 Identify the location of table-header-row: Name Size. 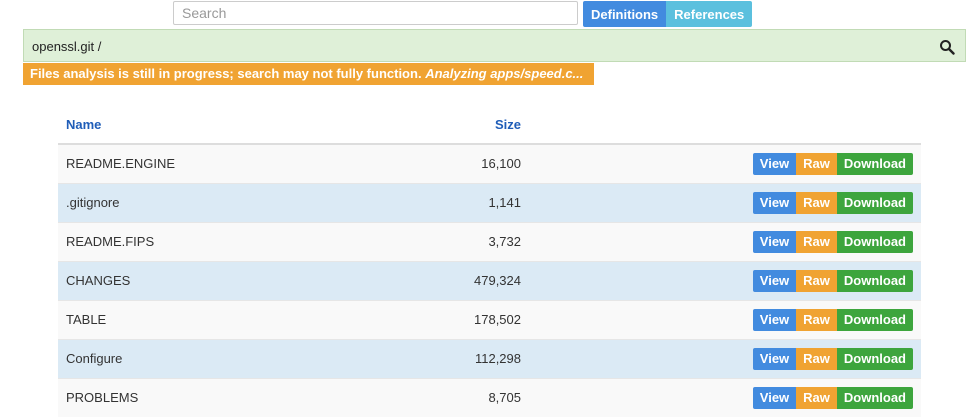
(489, 125).